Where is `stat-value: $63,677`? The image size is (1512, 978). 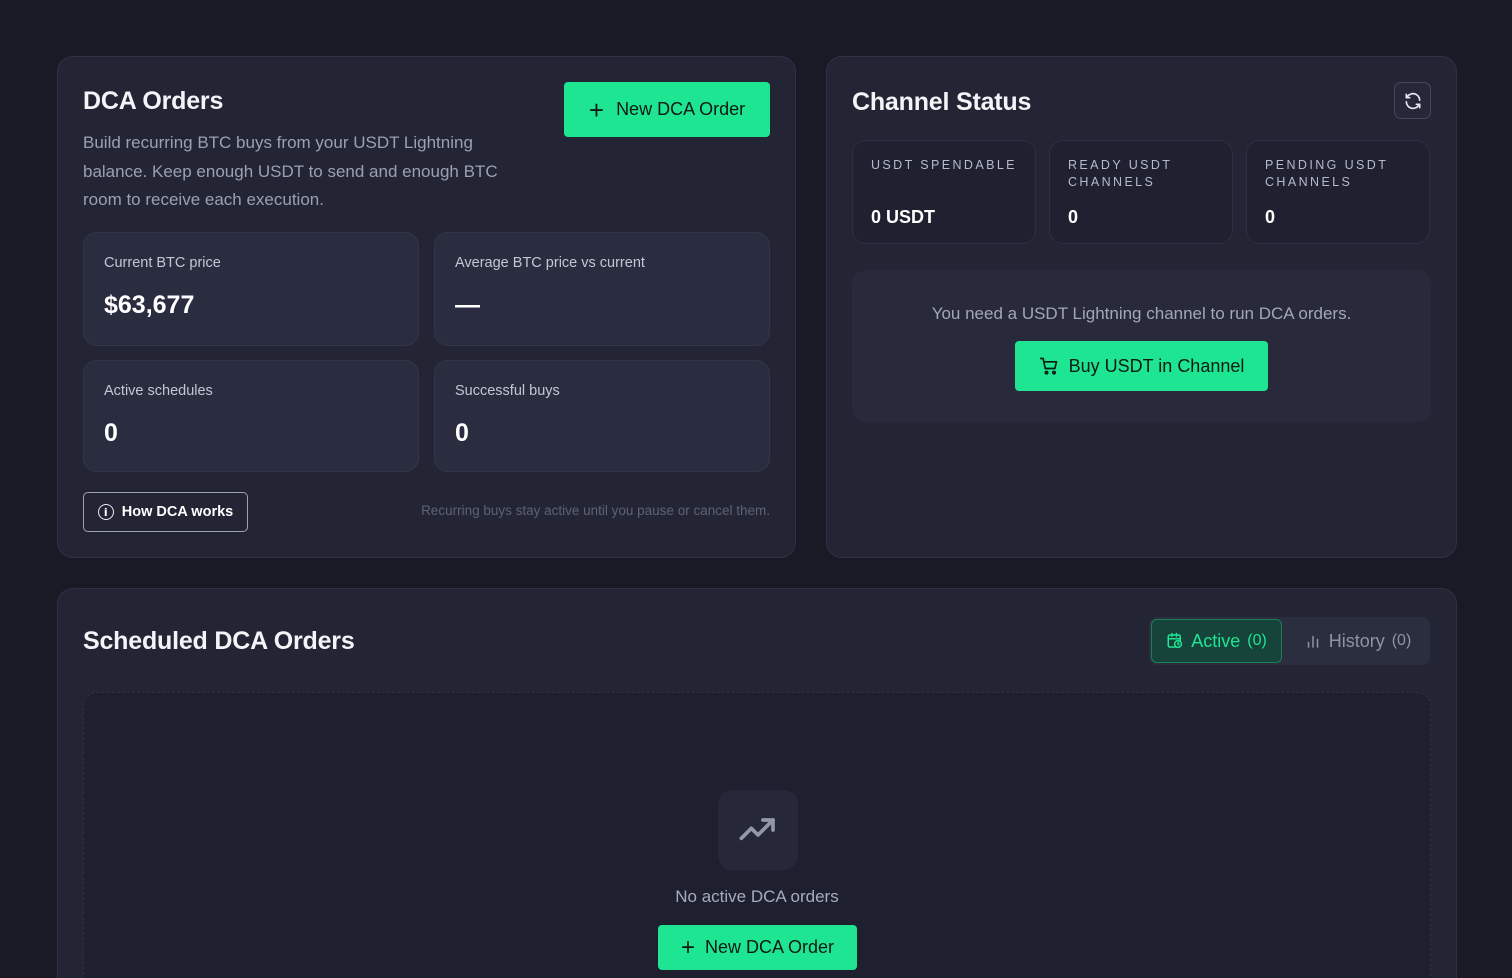 stat-value: $63,677 is located at coordinates (149, 305).